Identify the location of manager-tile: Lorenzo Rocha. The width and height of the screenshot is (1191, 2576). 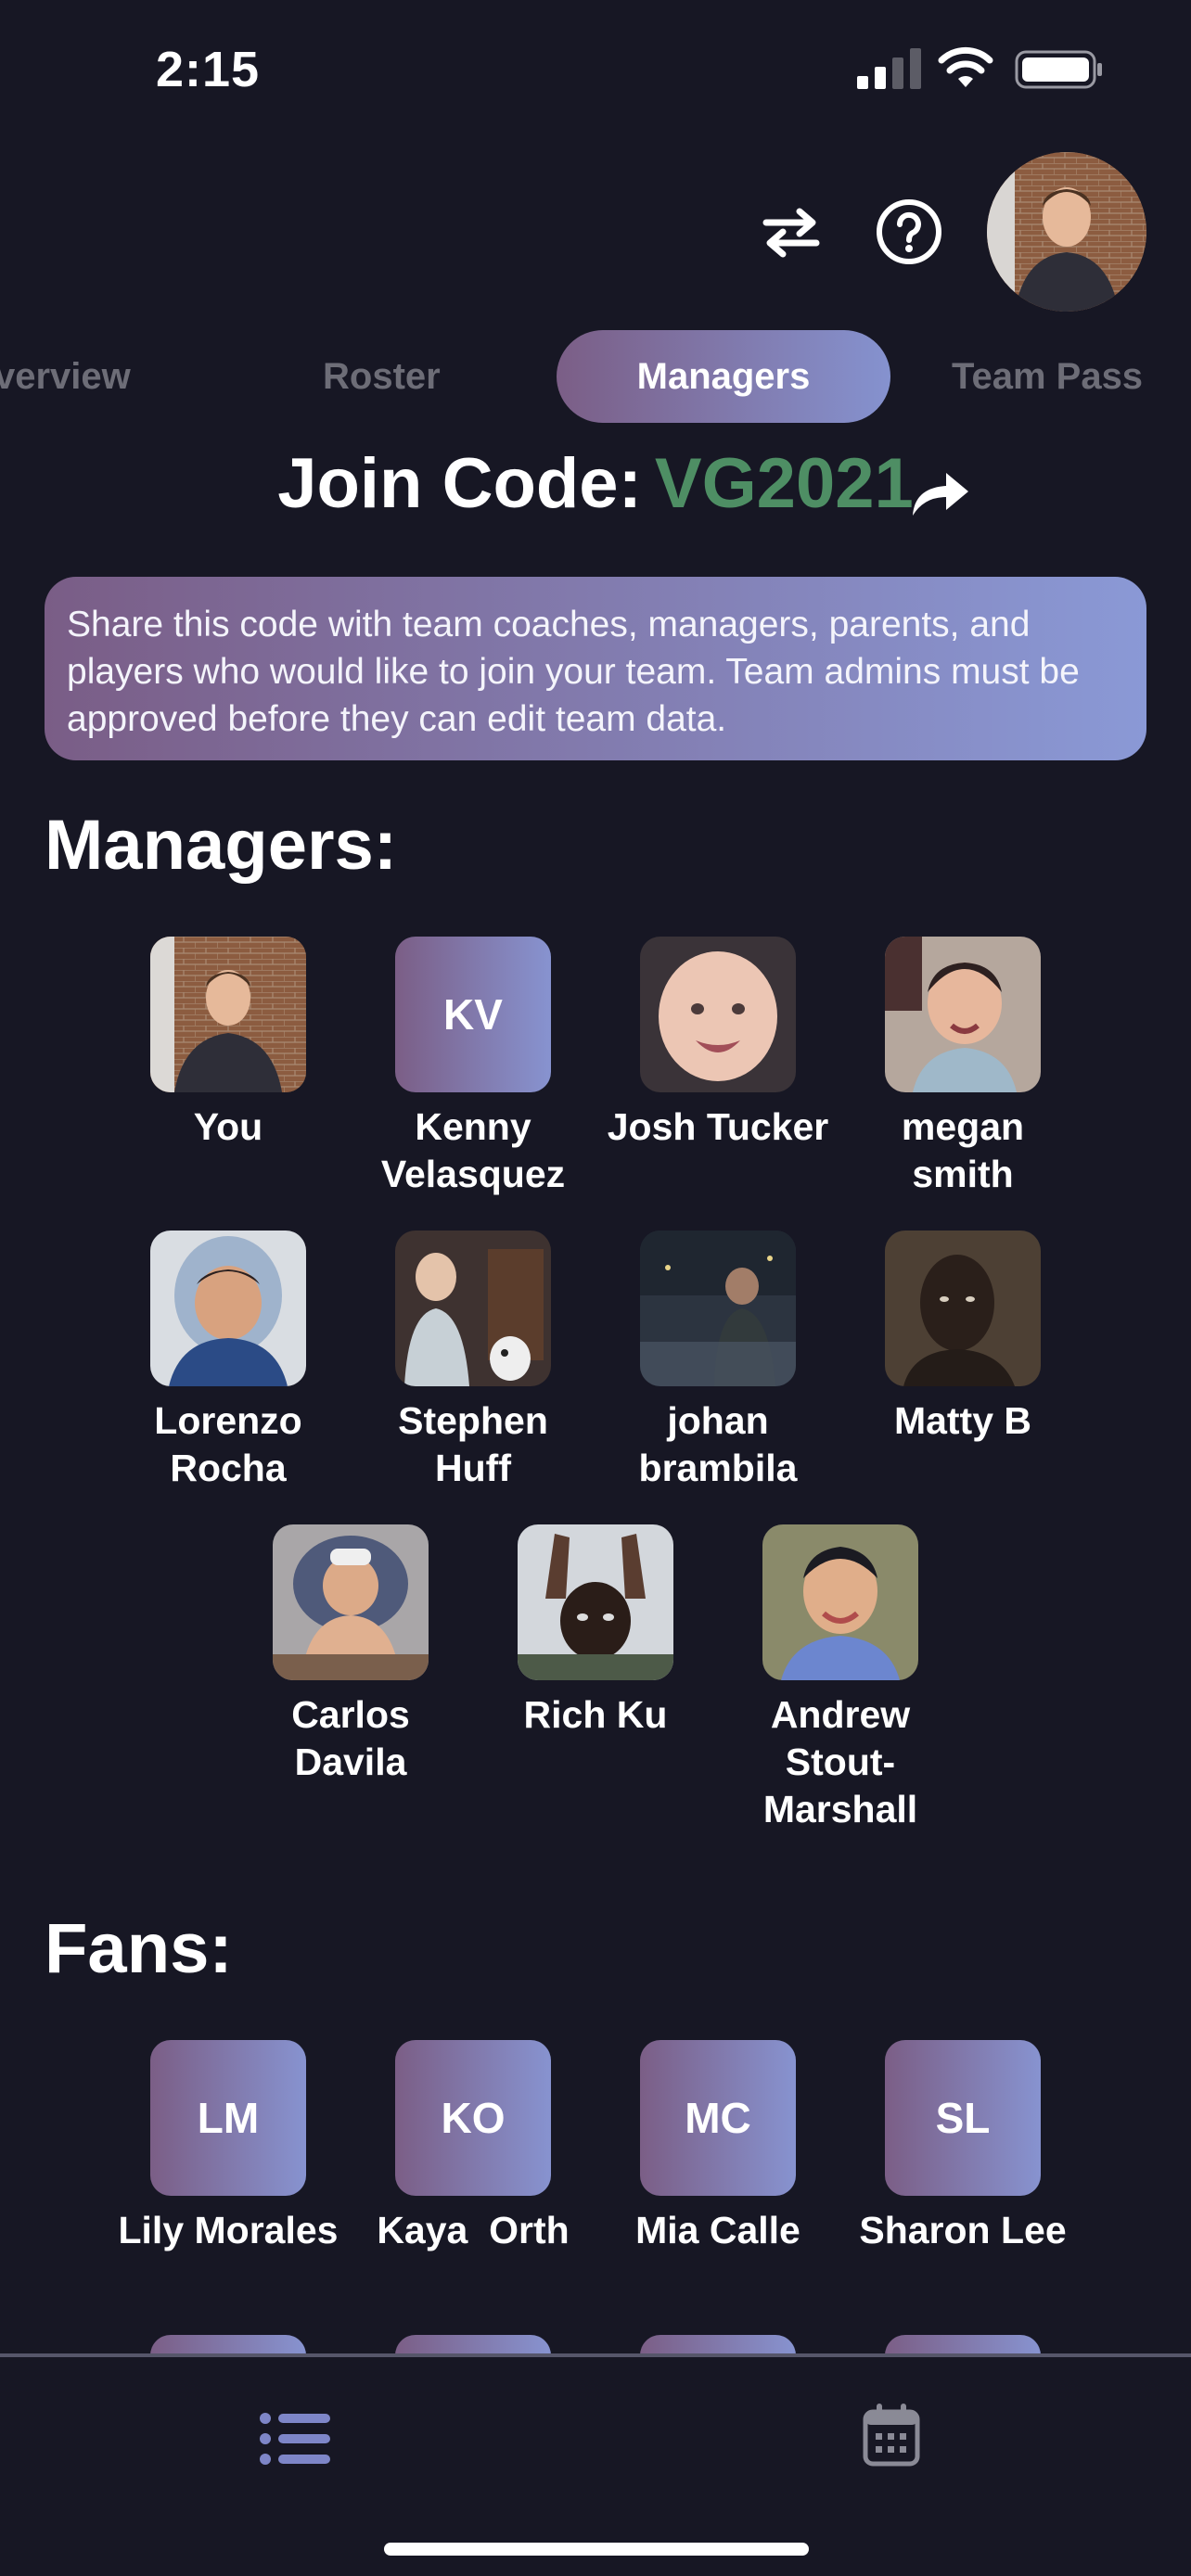
(228, 1361).